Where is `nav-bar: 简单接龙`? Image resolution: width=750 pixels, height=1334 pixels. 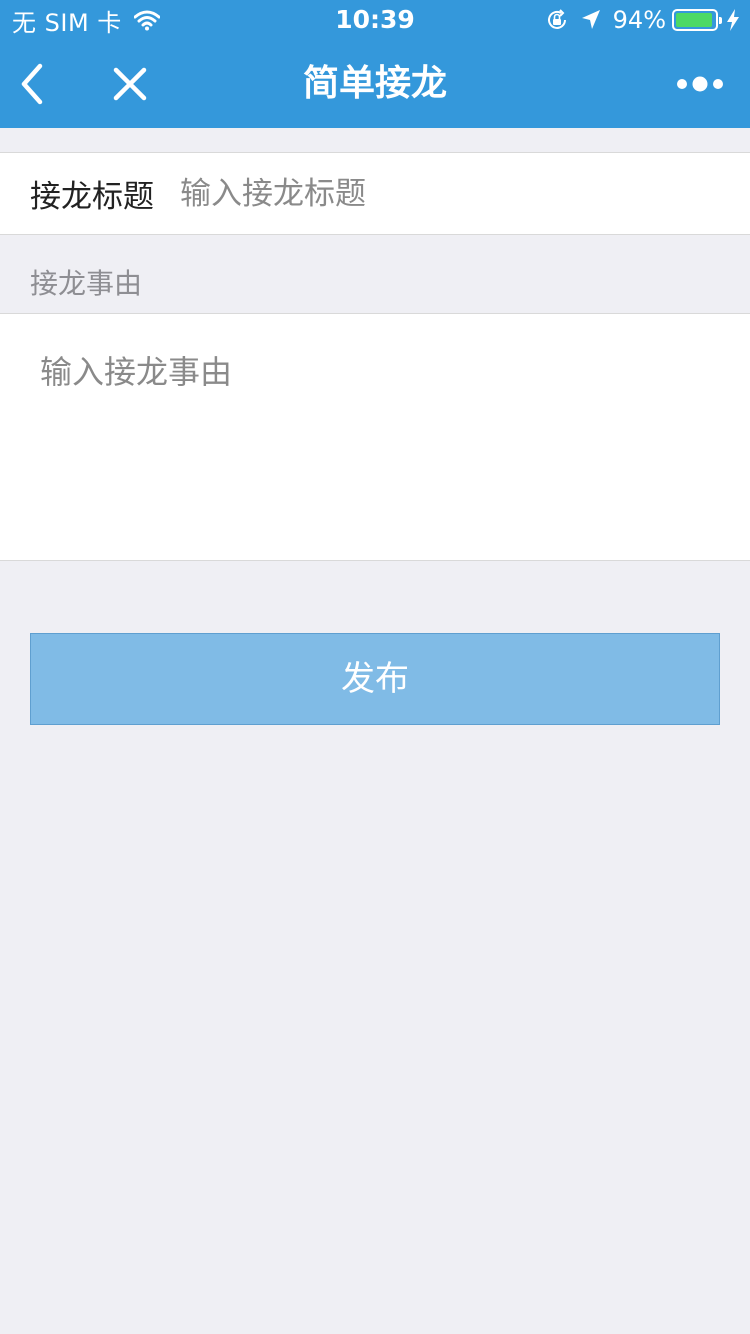
nav-bar: 简单接龙 is located at coordinates (375, 84).